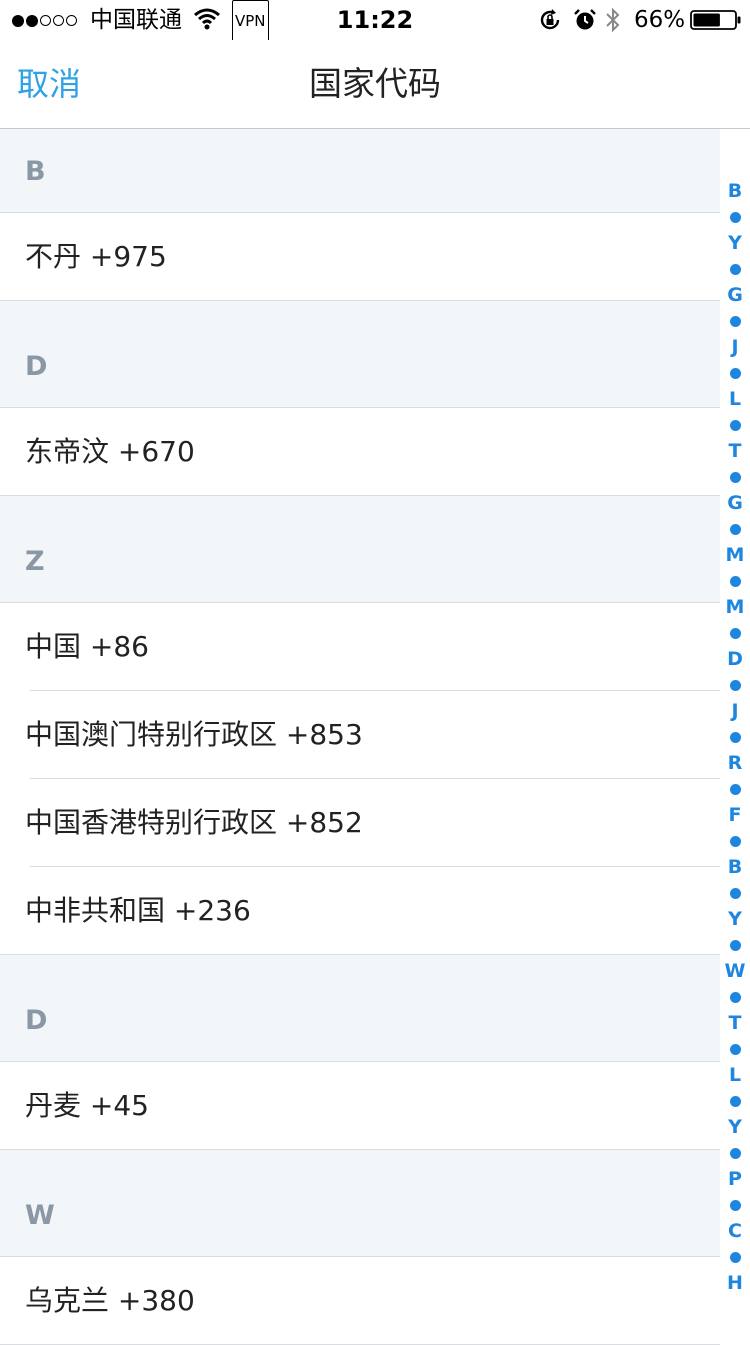  Describe the element at coordinates (360, 1301) in the screenshot. I see `country-row-ukraine: 乌克兰 +380` at that location.